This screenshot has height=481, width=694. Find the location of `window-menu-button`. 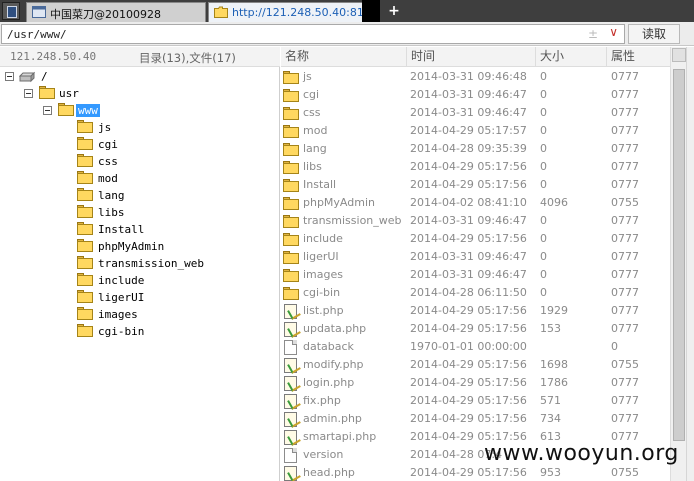

window-menu-button is located at coordinates (11, 11).